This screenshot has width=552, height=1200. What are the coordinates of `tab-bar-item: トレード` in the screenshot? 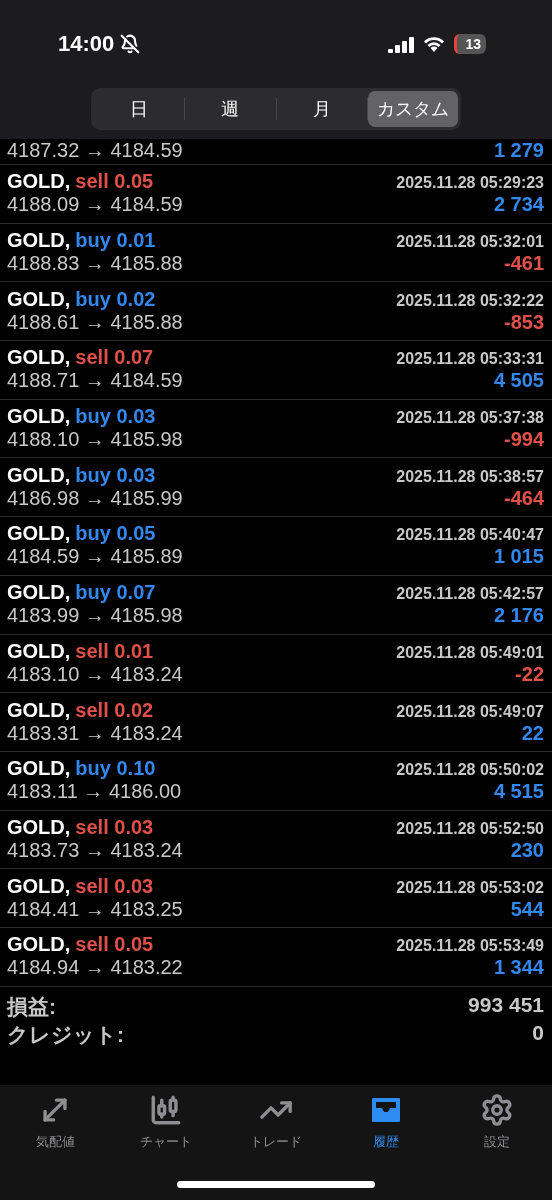 It's located at (275, 1122).